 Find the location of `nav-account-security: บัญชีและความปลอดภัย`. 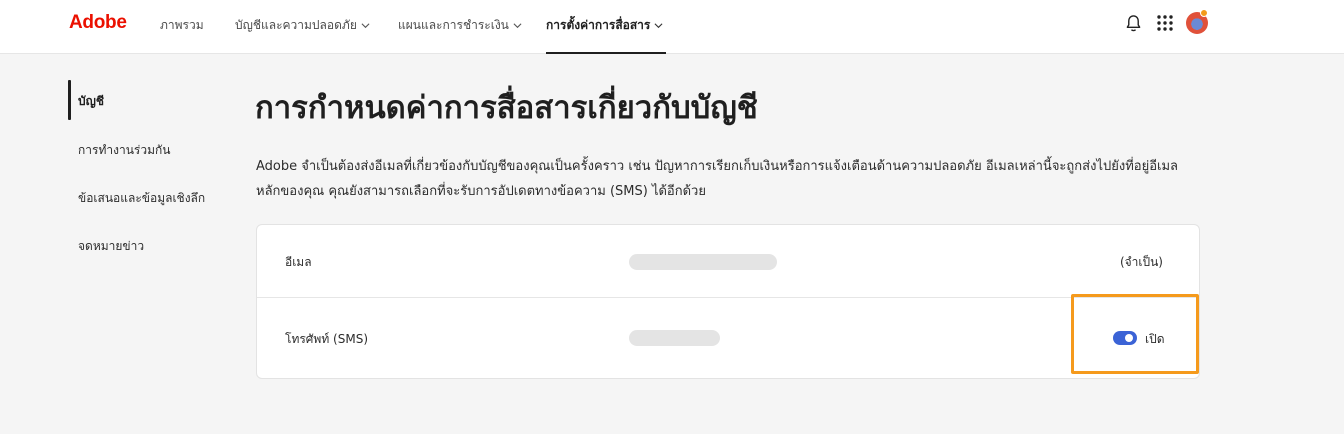

nav-account-security: บัญชีและความปลอดภัย is located at coordinates (302, 25).